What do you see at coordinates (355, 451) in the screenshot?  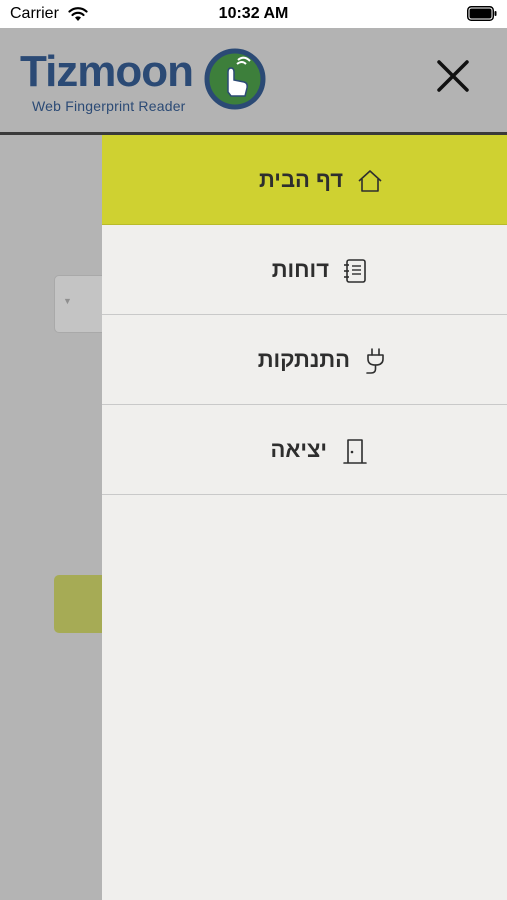 I see `door-icon` at bounding box center [355, 451].